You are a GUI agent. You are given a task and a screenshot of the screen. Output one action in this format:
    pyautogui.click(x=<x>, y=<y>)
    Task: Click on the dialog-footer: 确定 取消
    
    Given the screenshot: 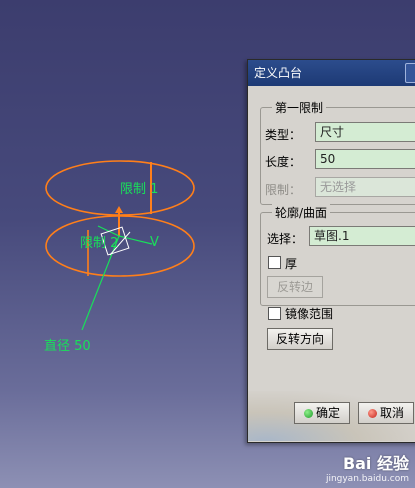 What is the action you would take?
    pyautogui.click(x=331, y=416)
    